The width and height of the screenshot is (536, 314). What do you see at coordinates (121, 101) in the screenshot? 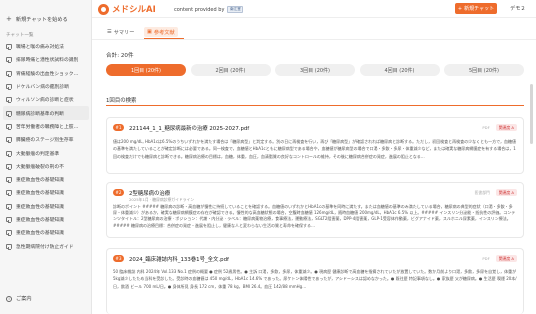
I see `search-section-title: 1回目の検索` at bounding box center [121, 101].